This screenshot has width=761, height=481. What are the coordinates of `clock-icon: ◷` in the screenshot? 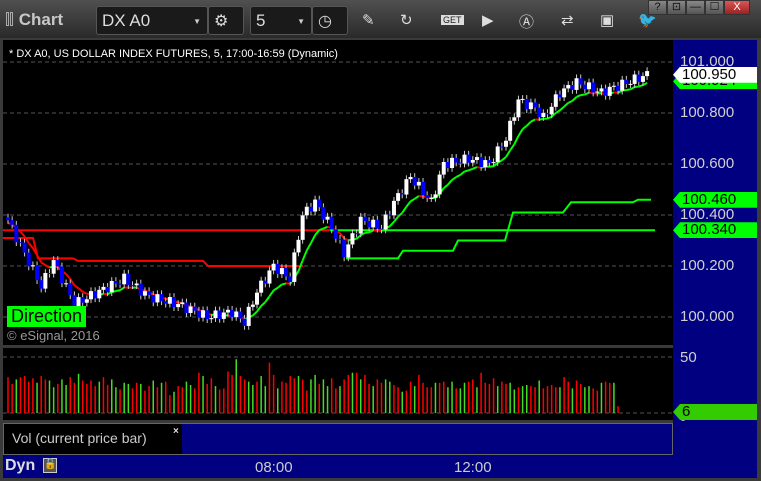 It's located at (330, 20).